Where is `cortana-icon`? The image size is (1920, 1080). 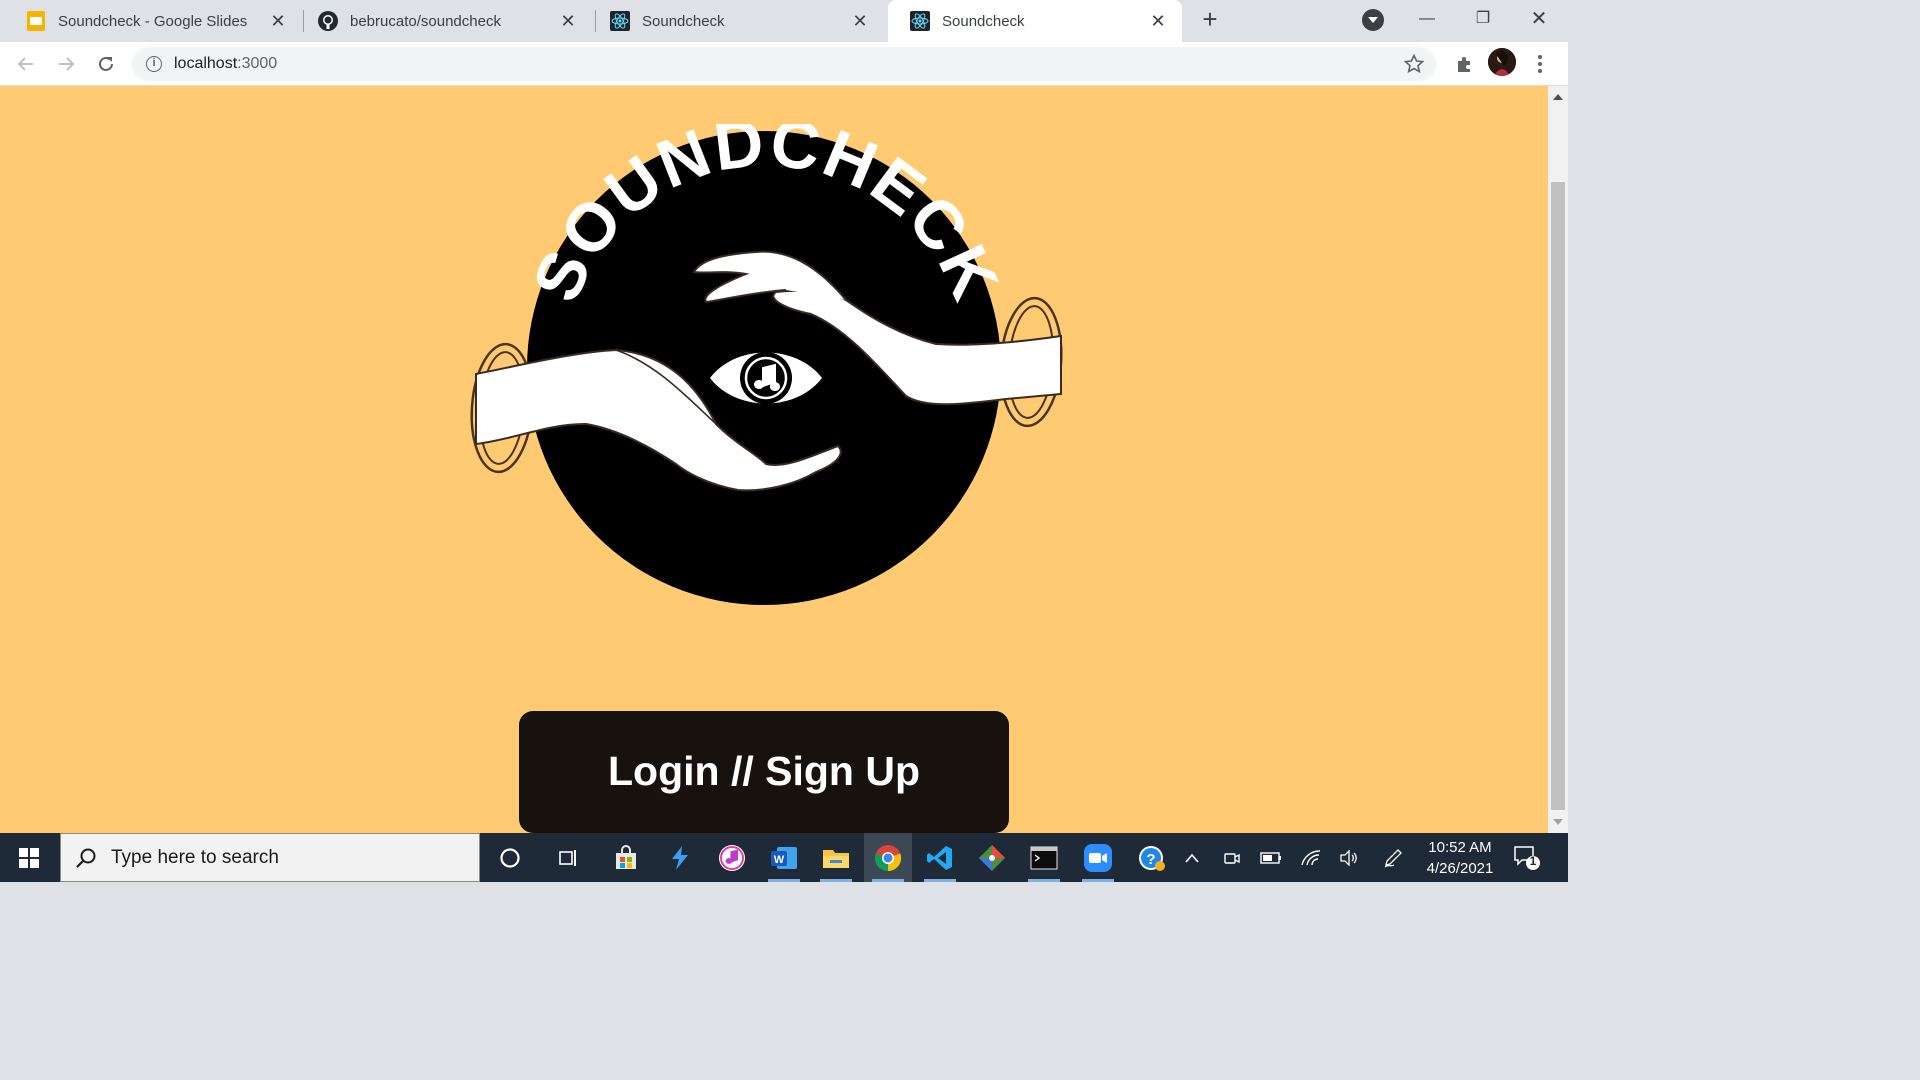
cortana-icon is located at coordinates (510, 857).